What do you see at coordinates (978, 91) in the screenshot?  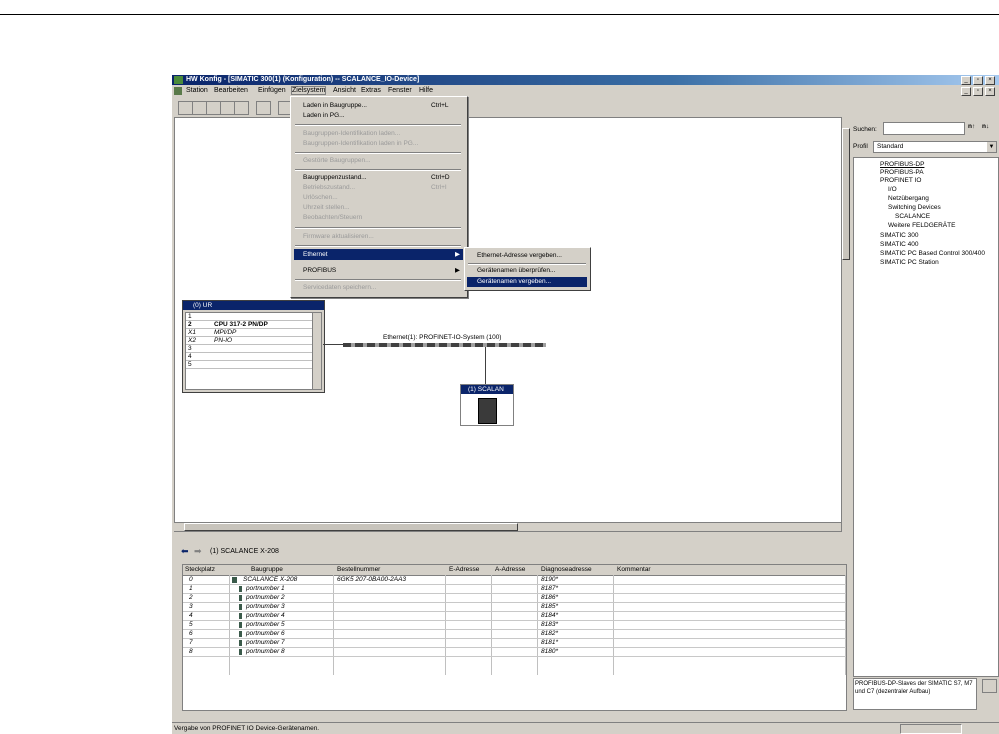 I see `doc-restore-icon: ▫` at bounding box center [978, 91].